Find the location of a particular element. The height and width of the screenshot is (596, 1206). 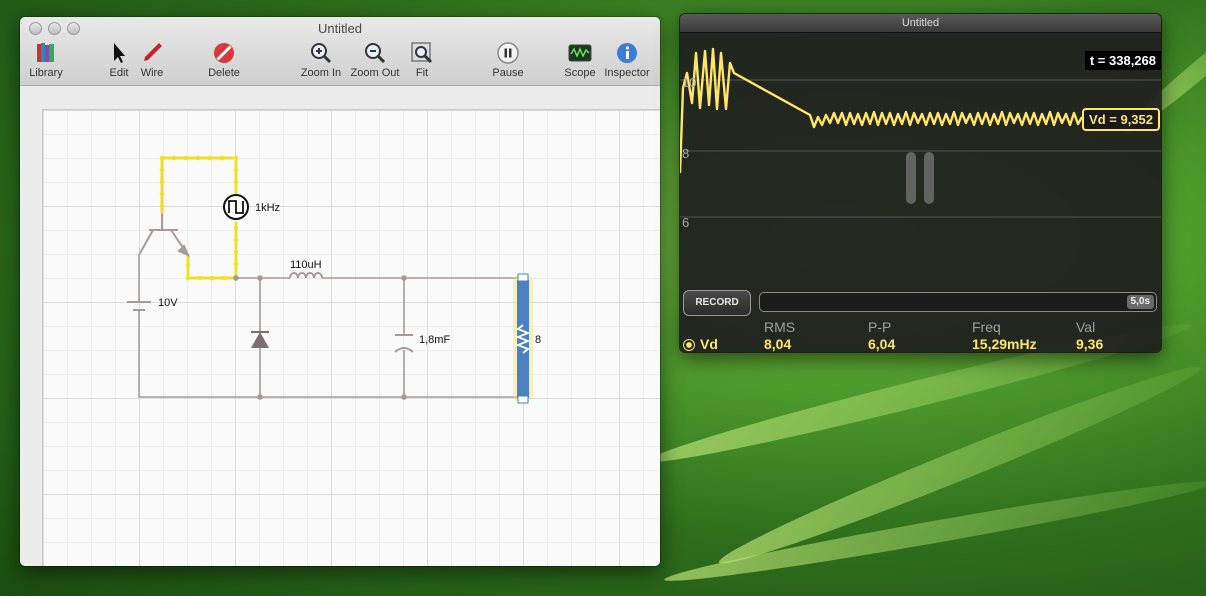

current-value: 9,36 is located at coordinates (1090, 344).